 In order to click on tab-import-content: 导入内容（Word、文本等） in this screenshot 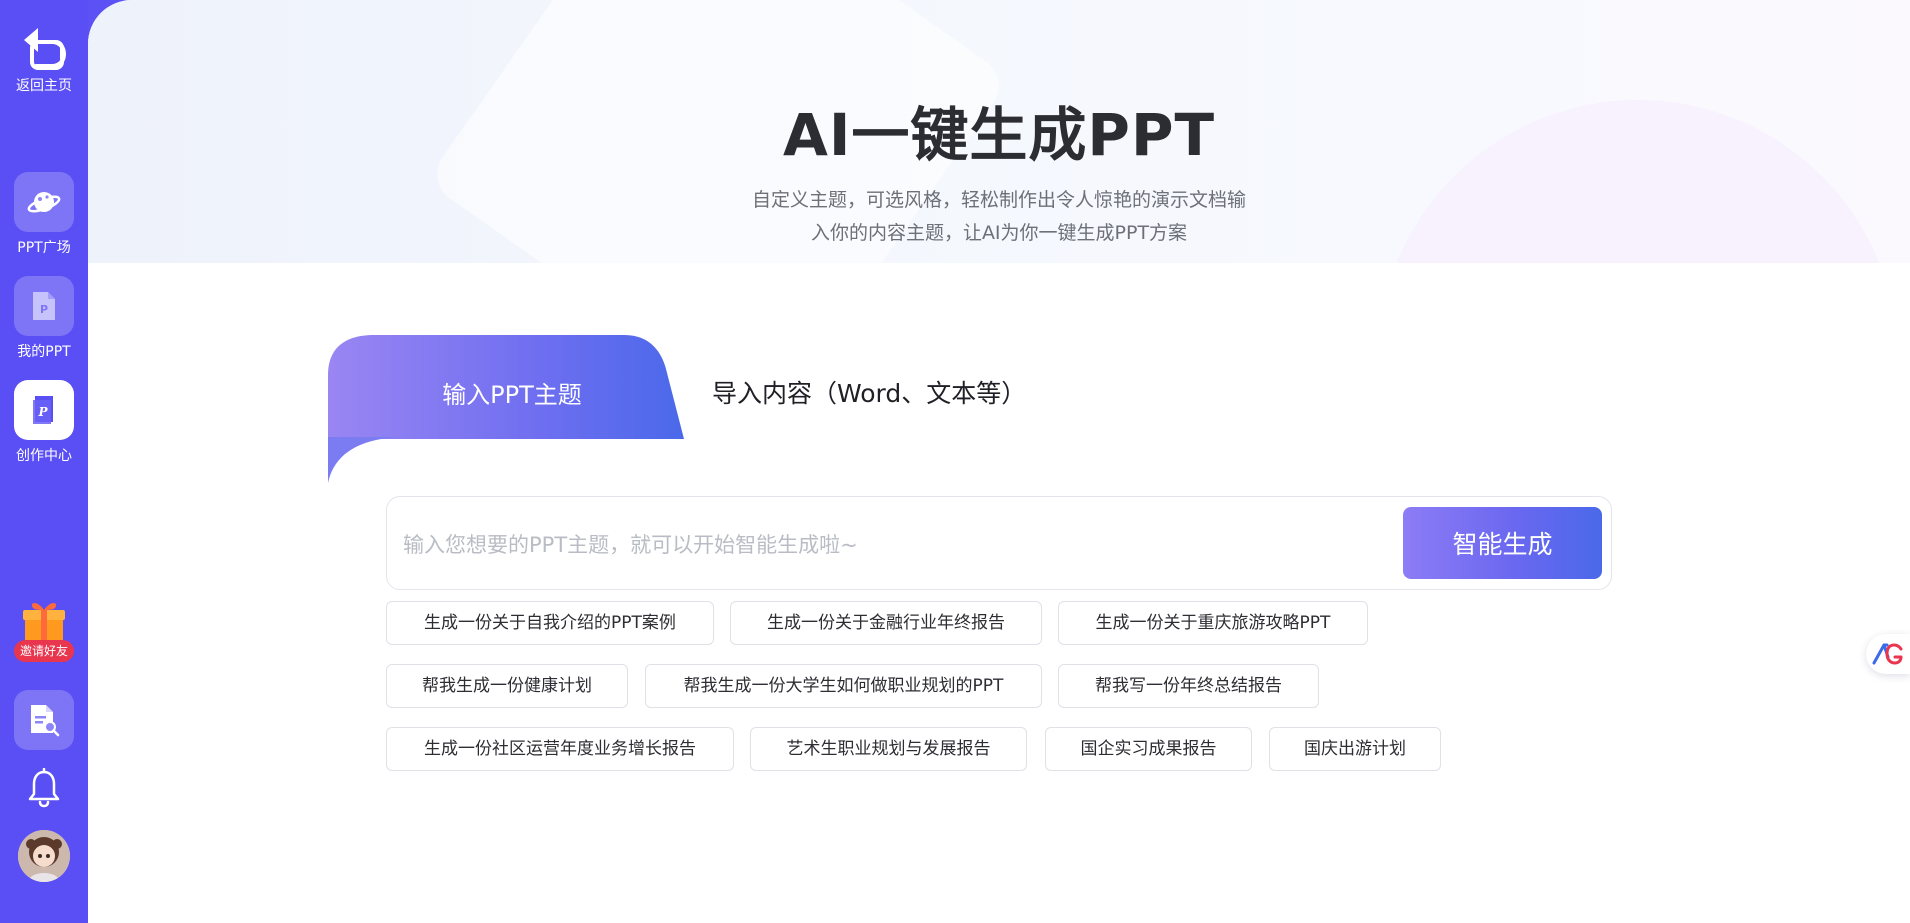, I will do `click(869, 394)`.